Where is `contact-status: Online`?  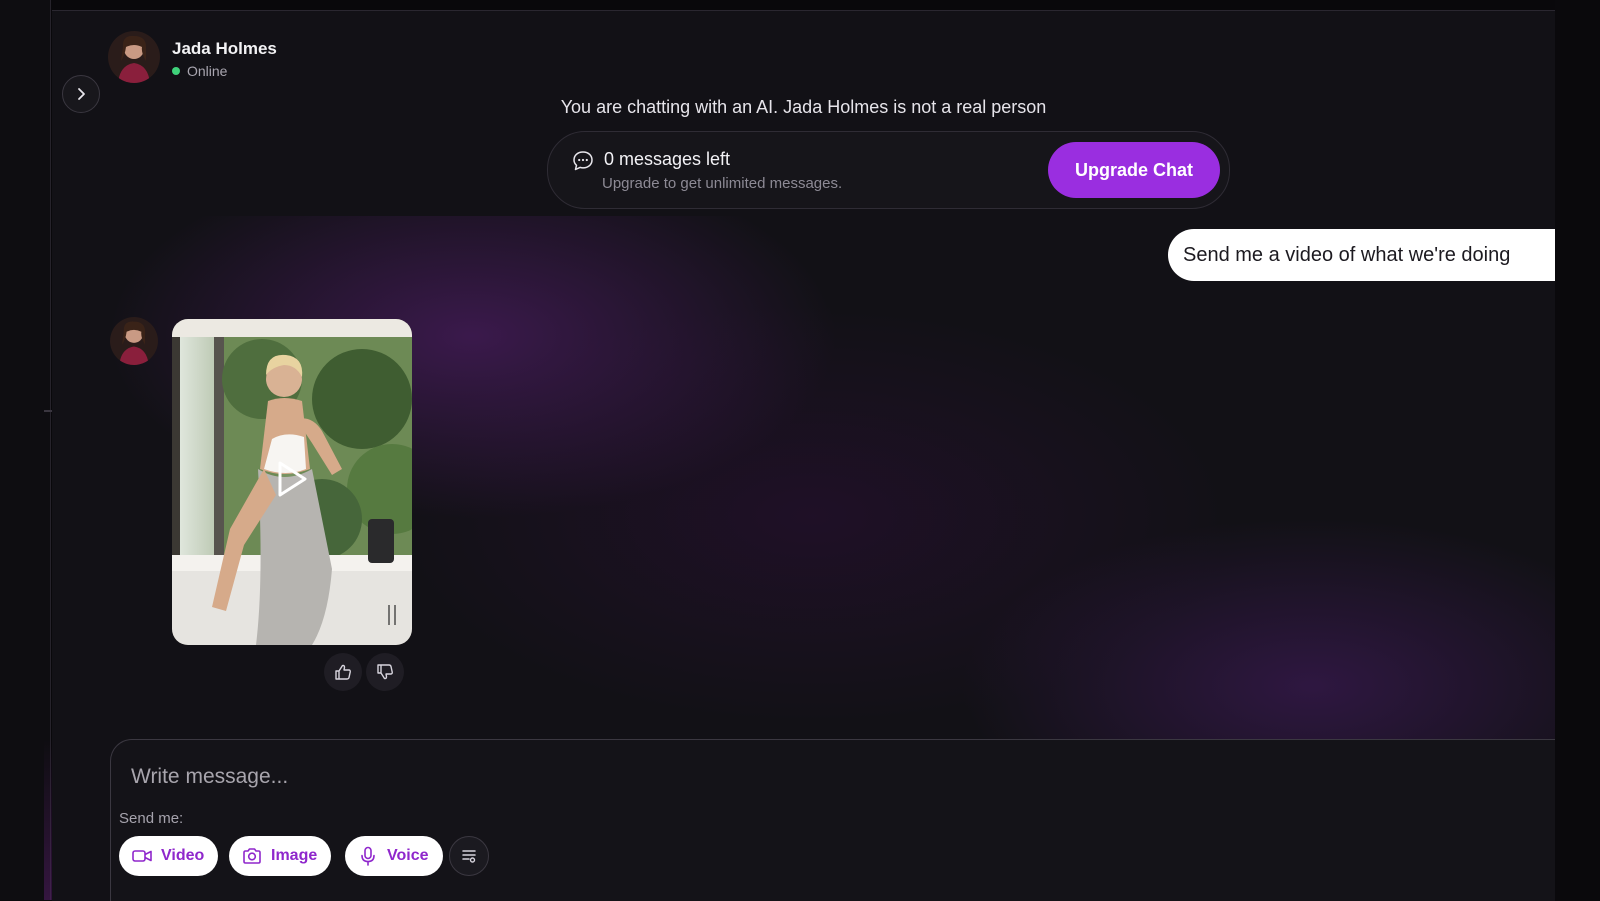
contact-status: Online is located at coordinates (199, 71).